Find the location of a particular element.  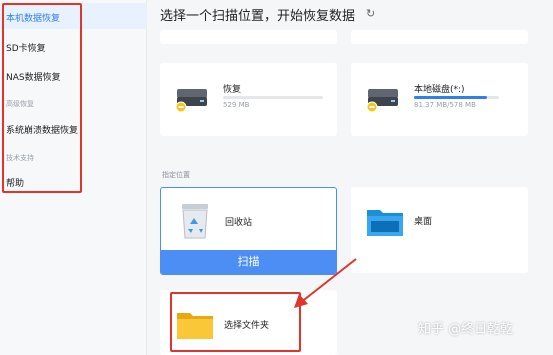

page-title: 选择一个扫描位置，开始恢复数据 is located at coordinates (258, 16).